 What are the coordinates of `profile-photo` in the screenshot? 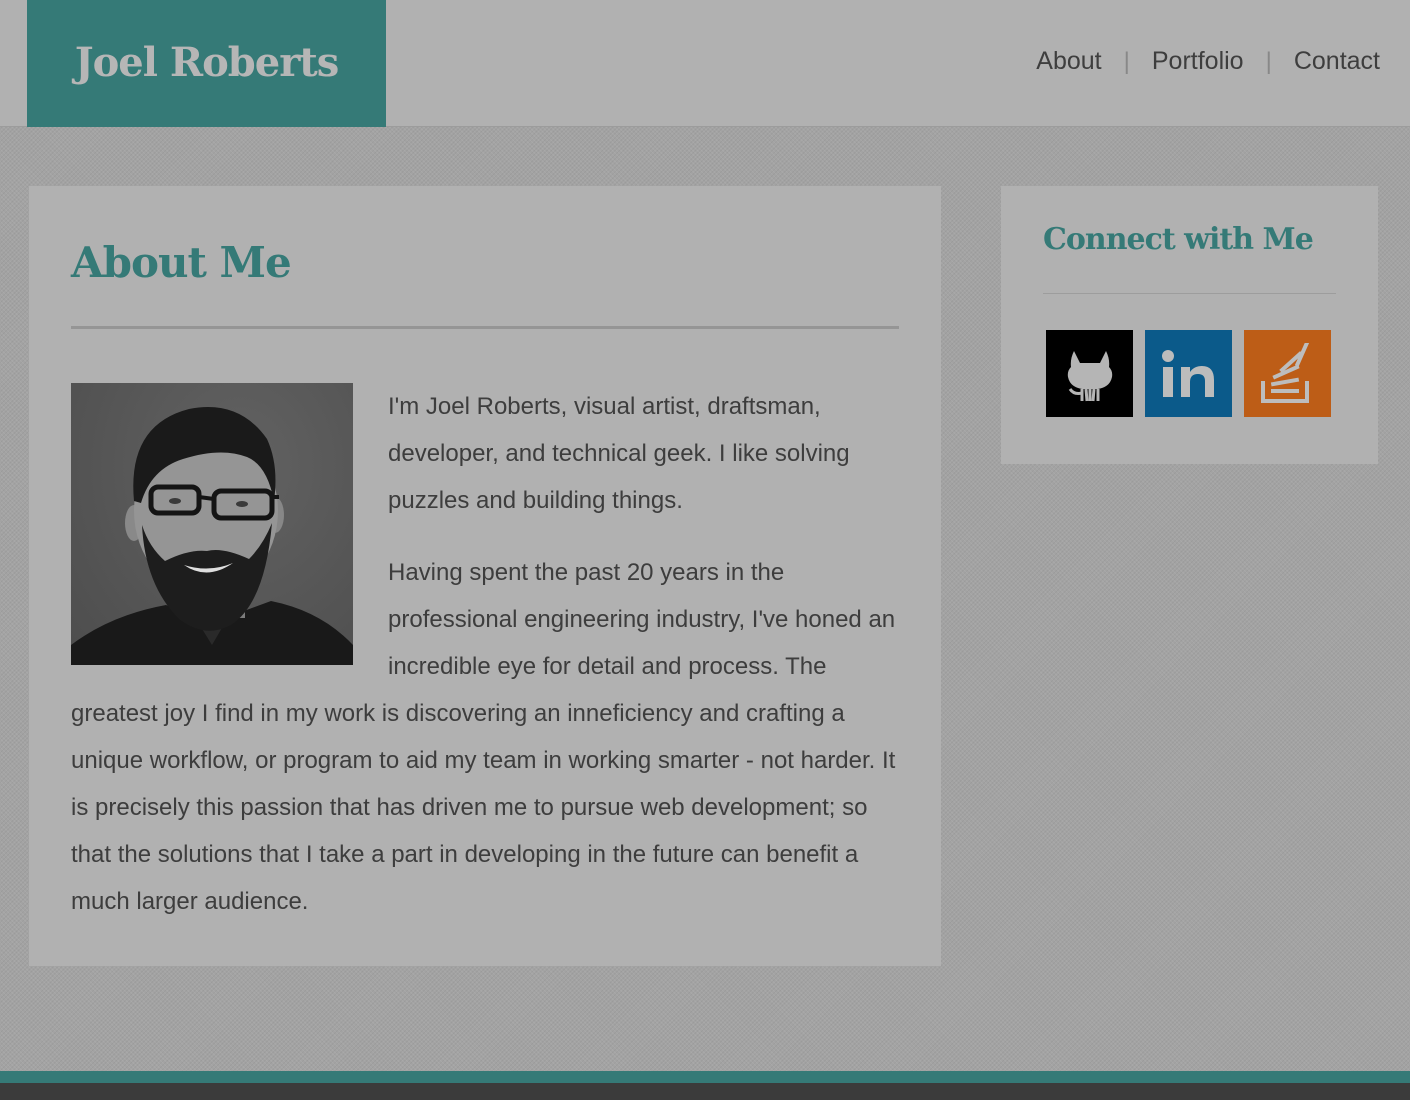 It's located at (212, 524).